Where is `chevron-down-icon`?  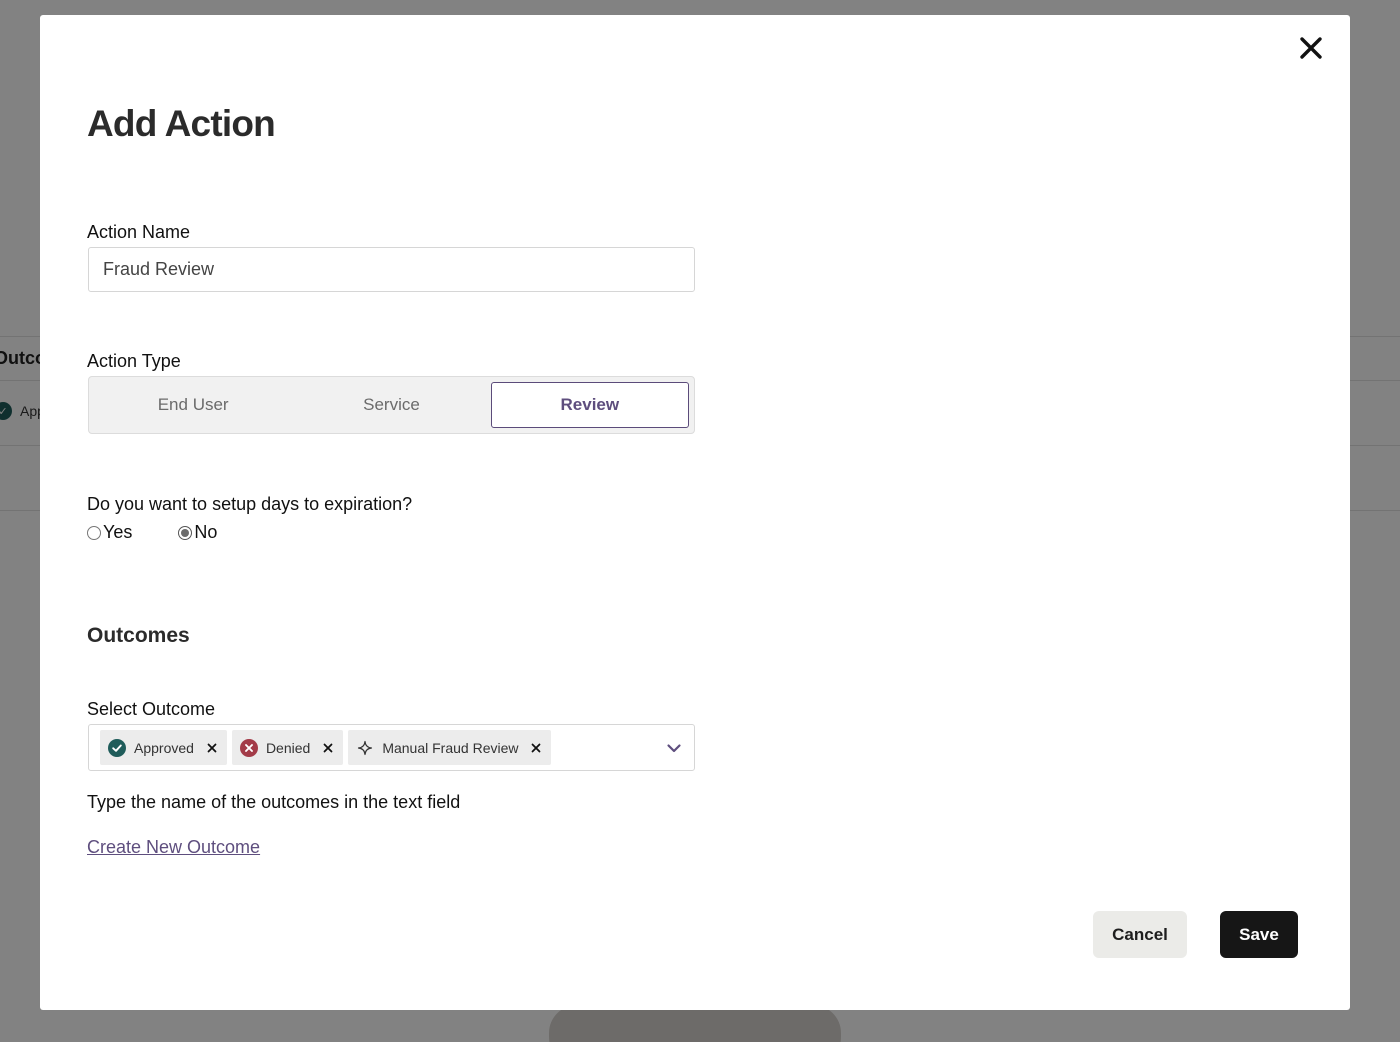
chevron-down-icon is located at coordinates (674, 748).